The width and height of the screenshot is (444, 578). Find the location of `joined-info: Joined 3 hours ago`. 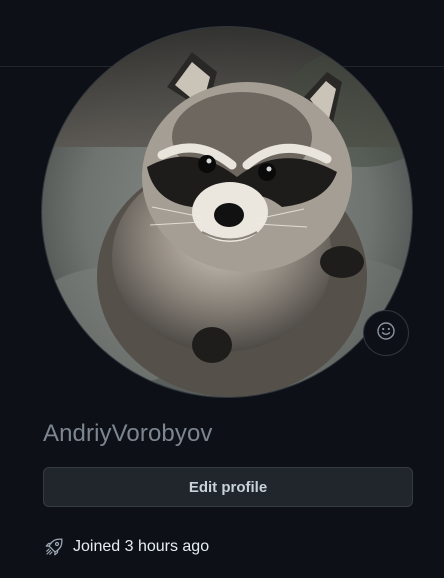

joined-info: Joined 3 hours ago is located at coordinates (126, 547).